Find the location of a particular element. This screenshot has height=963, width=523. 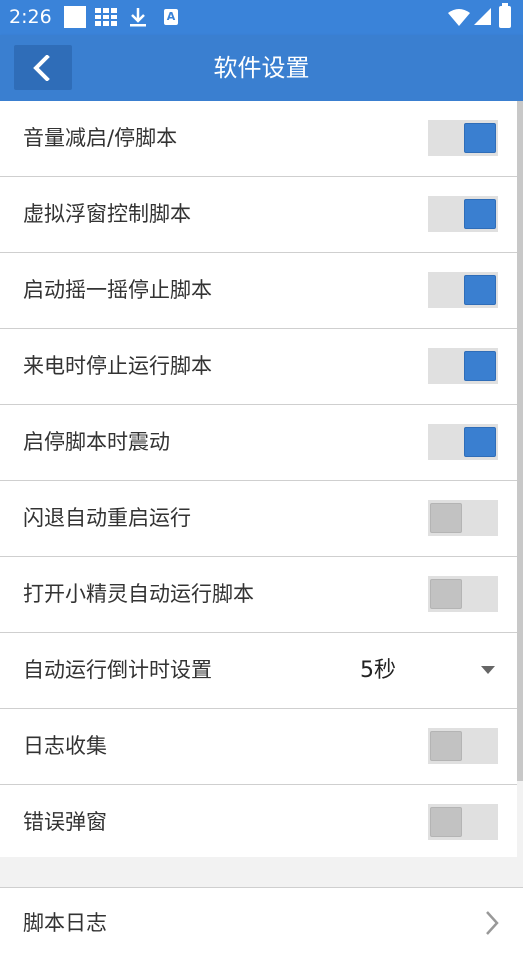

script-log-row: 脚本日志 is located at coordinates (261, 925).